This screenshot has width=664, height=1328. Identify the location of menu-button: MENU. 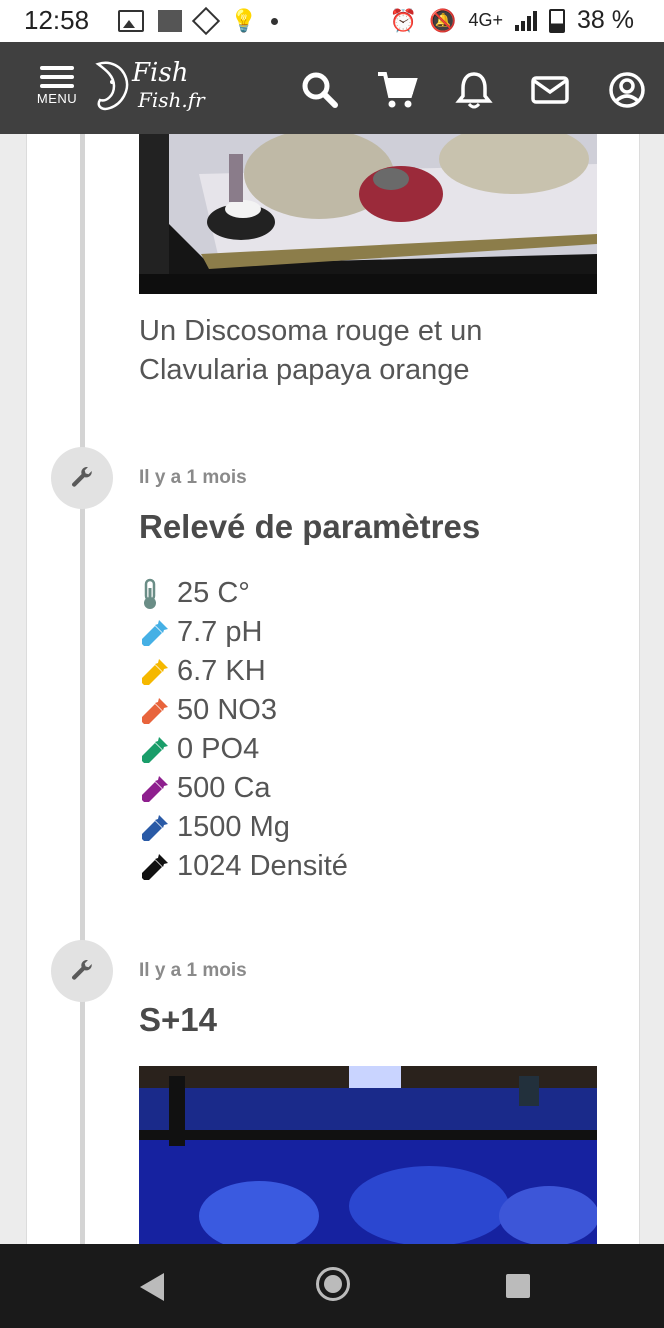
(57, 86).